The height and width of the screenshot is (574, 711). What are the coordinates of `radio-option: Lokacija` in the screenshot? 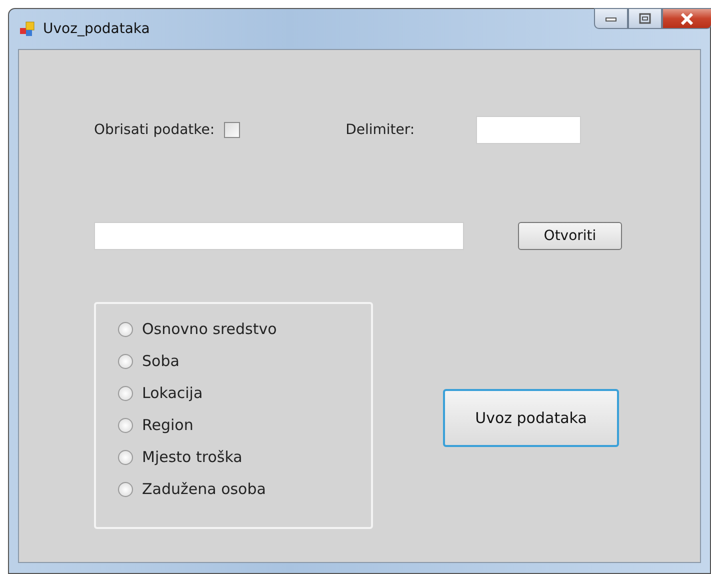 It's located at (244, 393).